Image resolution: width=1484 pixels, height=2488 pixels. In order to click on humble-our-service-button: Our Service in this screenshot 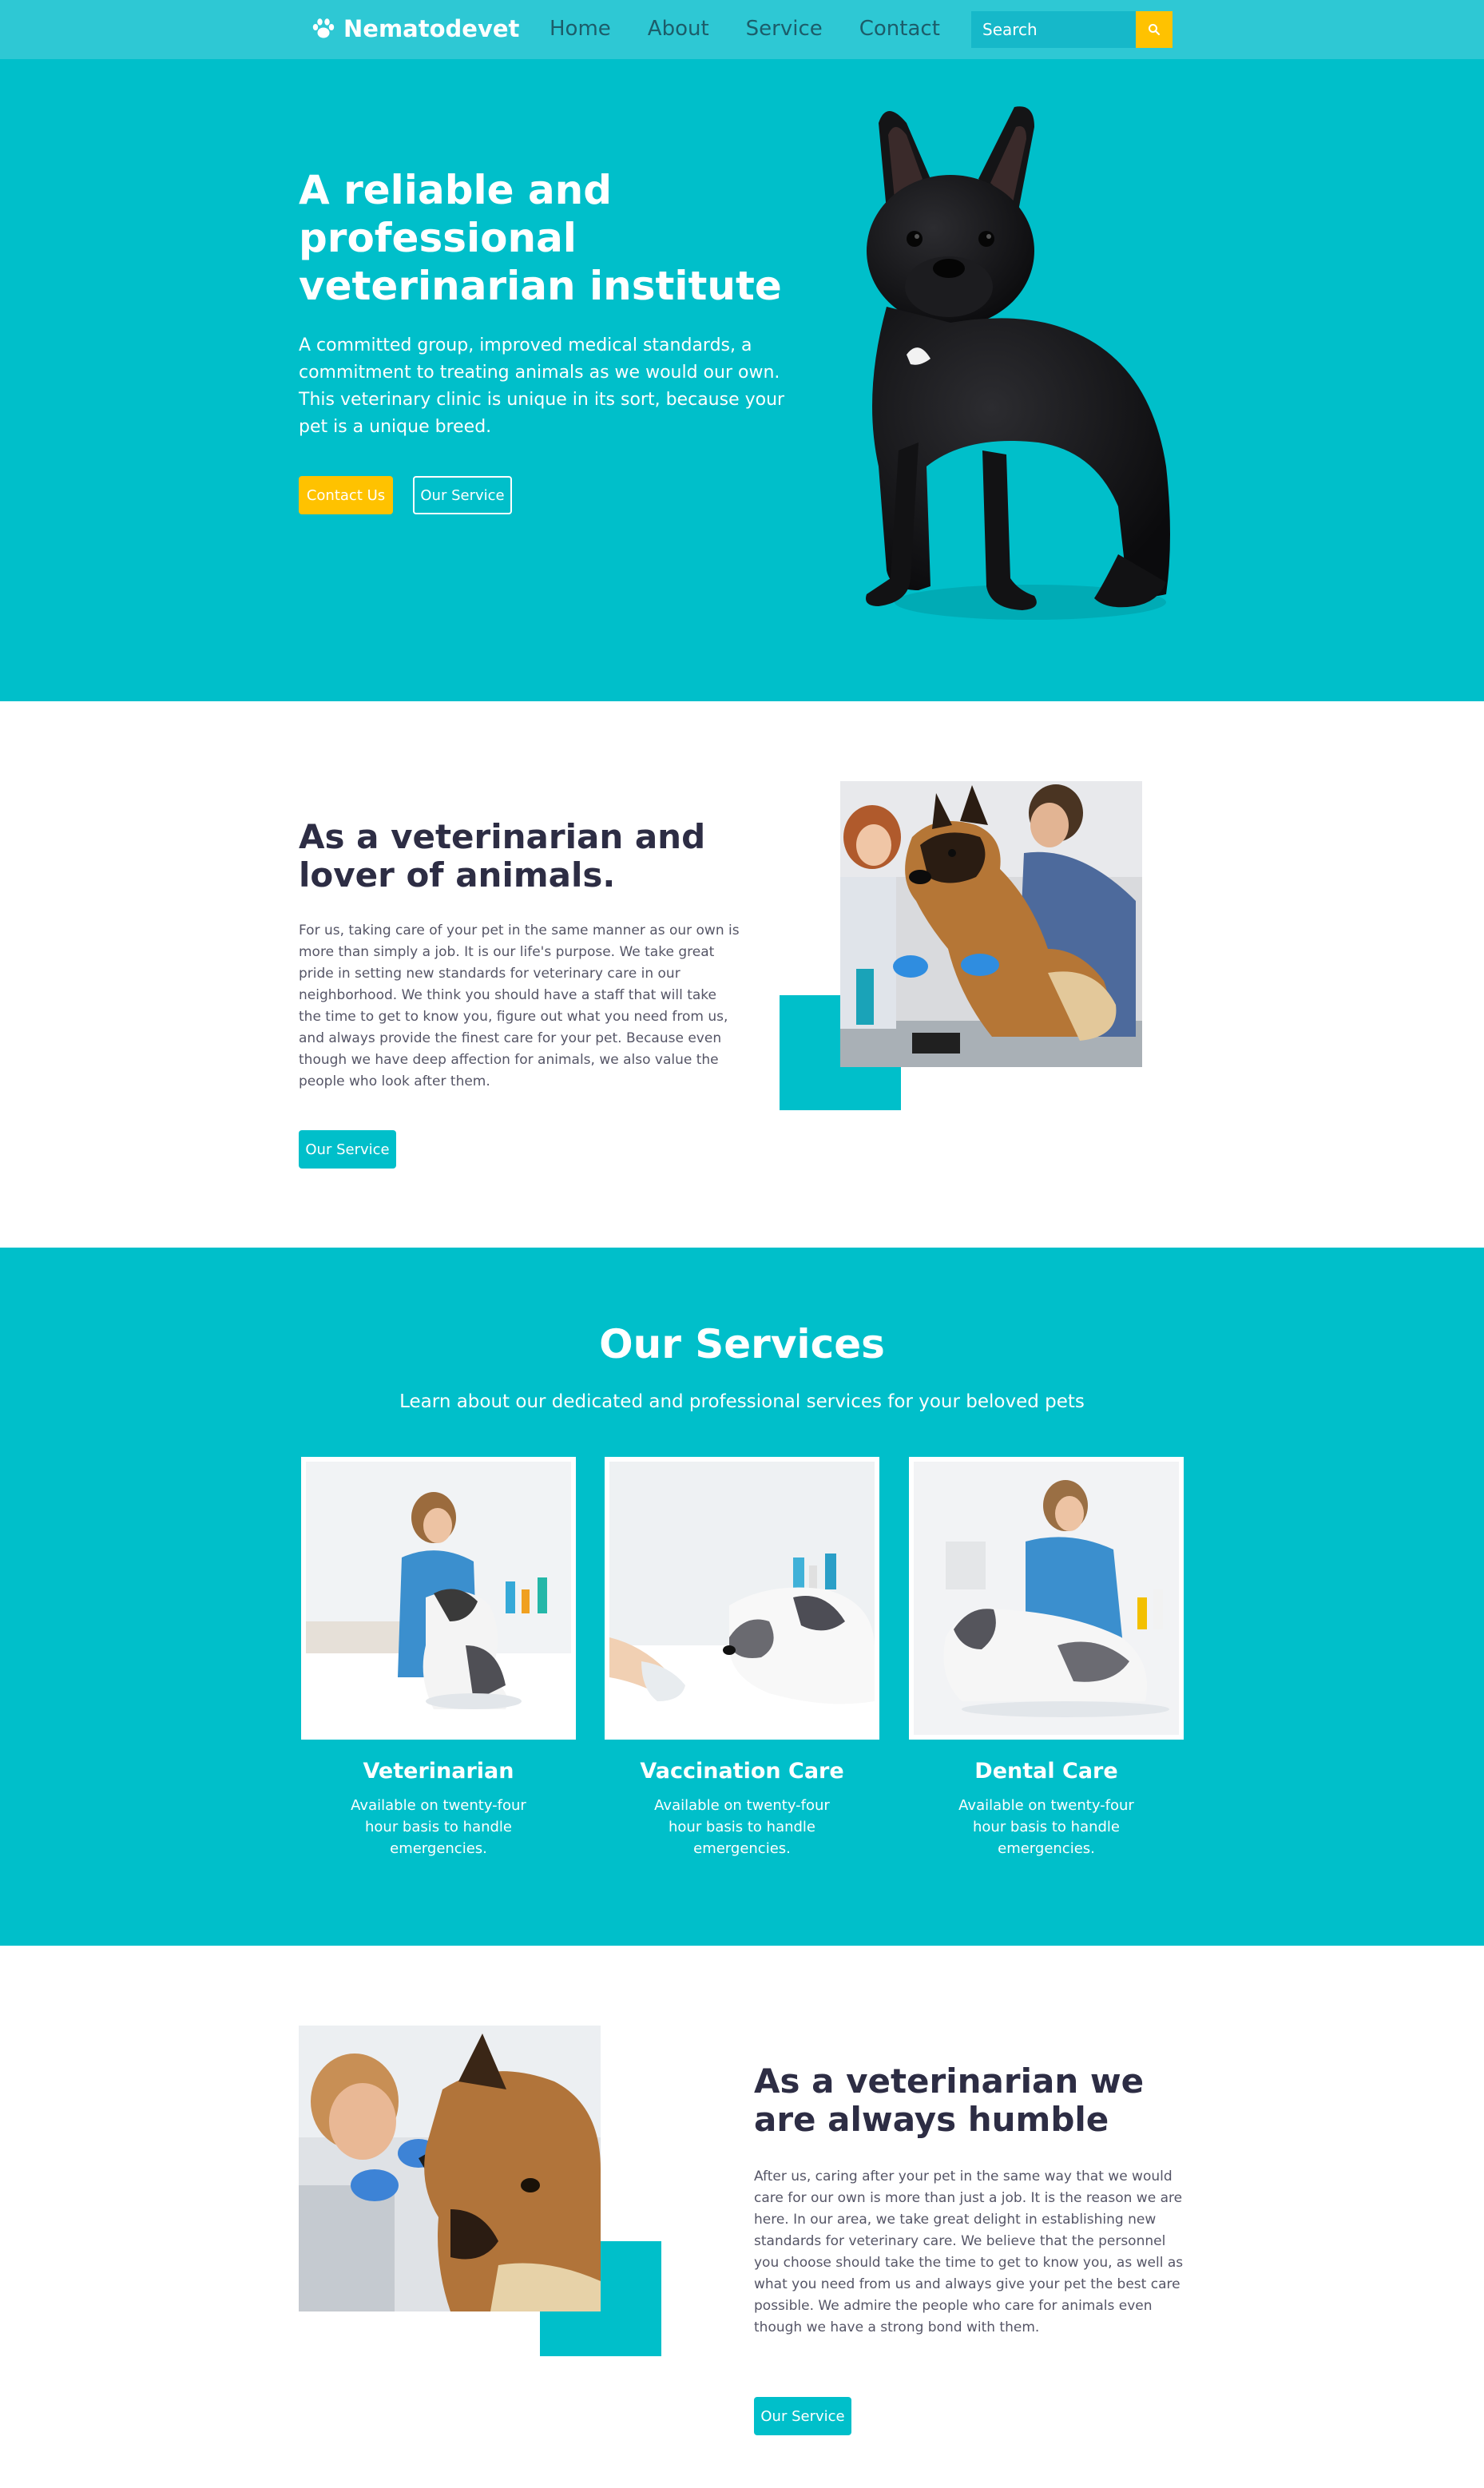, I will do `click(802, 2416)`.